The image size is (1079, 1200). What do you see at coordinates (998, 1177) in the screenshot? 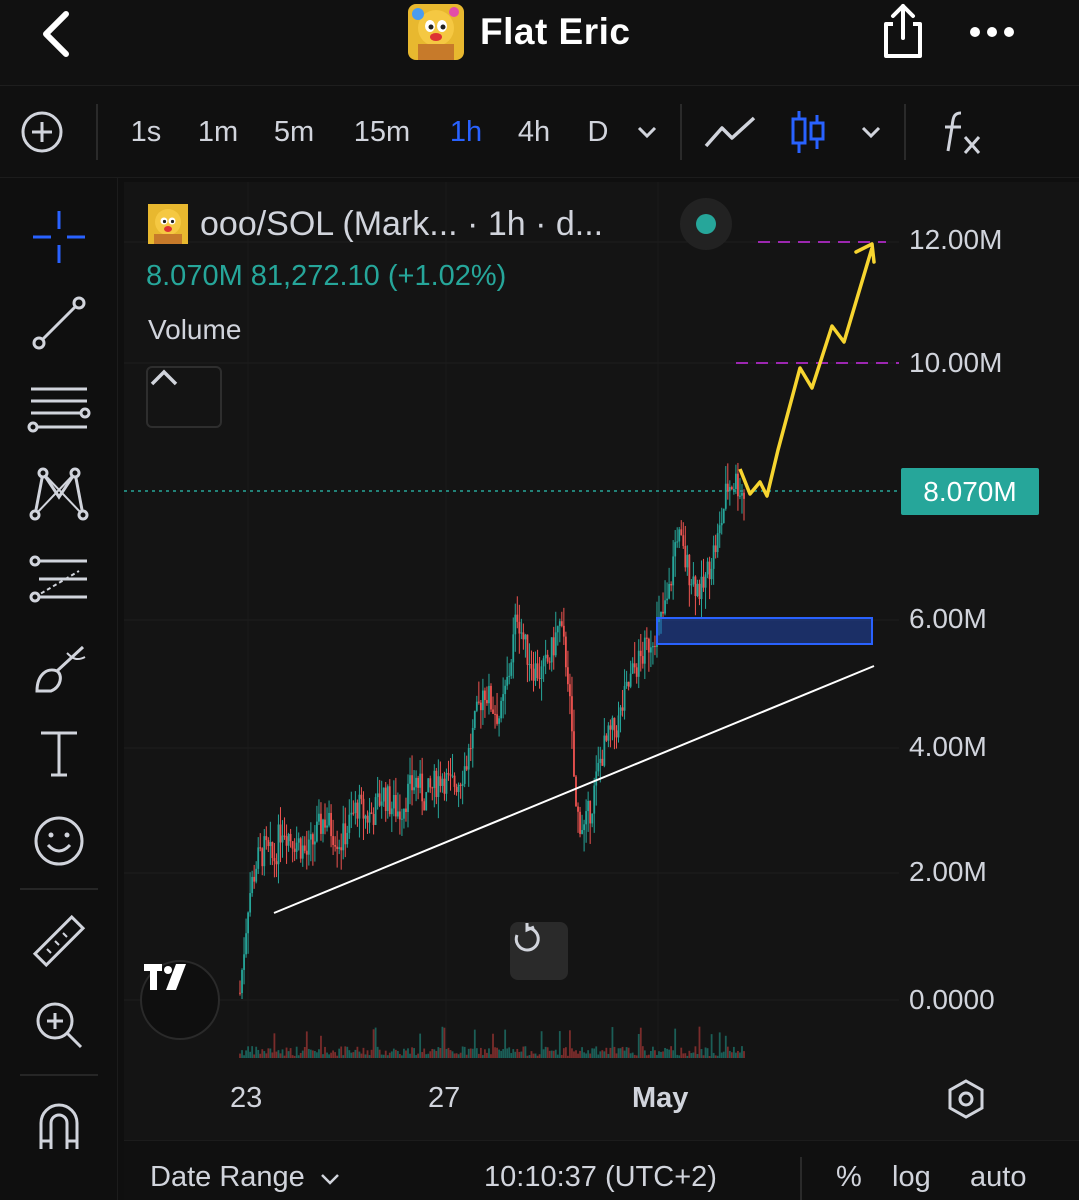
I see `auto-scale-toggle: auto` at bounding box center [998, 1177].